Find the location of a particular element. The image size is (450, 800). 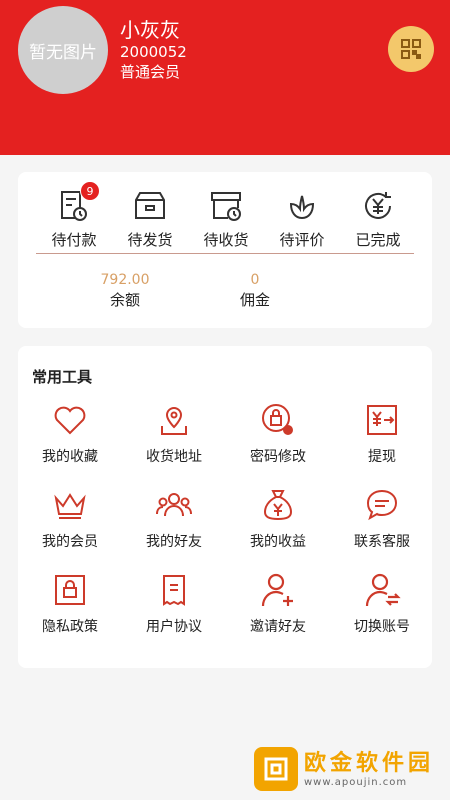

divider is located at coordinates (225, 253).